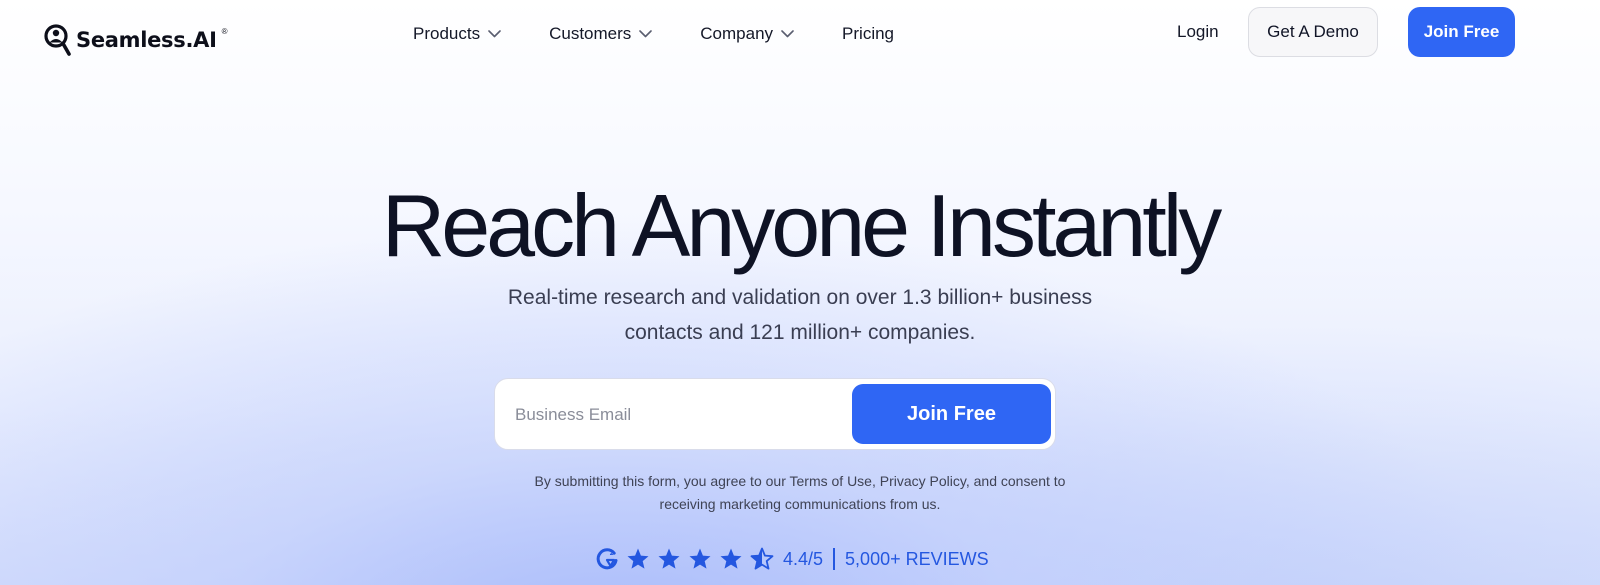 The width and height of the screenshot is (1600, 585). What do you see at coordinates (917, 559) in the screenshot?
I see `reviews-link: 5,000+ REVIEWS` at bounding box center [917, 559].